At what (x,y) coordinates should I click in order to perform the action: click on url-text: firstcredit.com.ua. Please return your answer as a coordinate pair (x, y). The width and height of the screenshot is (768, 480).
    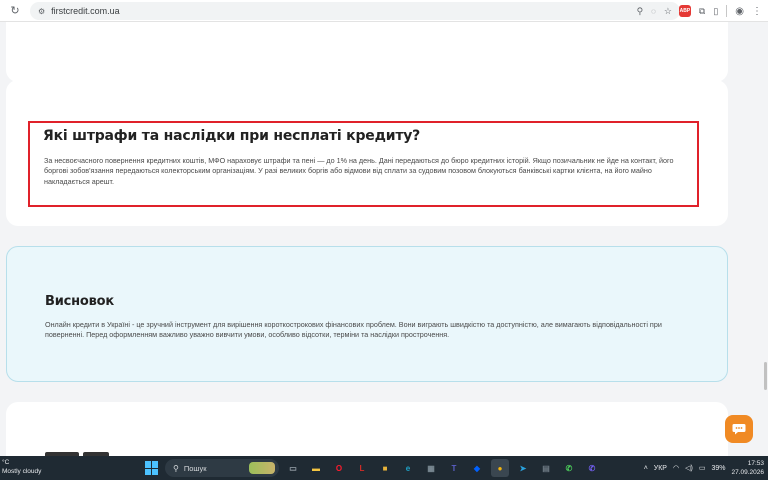
    Looking at the image, I should click on (85, 11).